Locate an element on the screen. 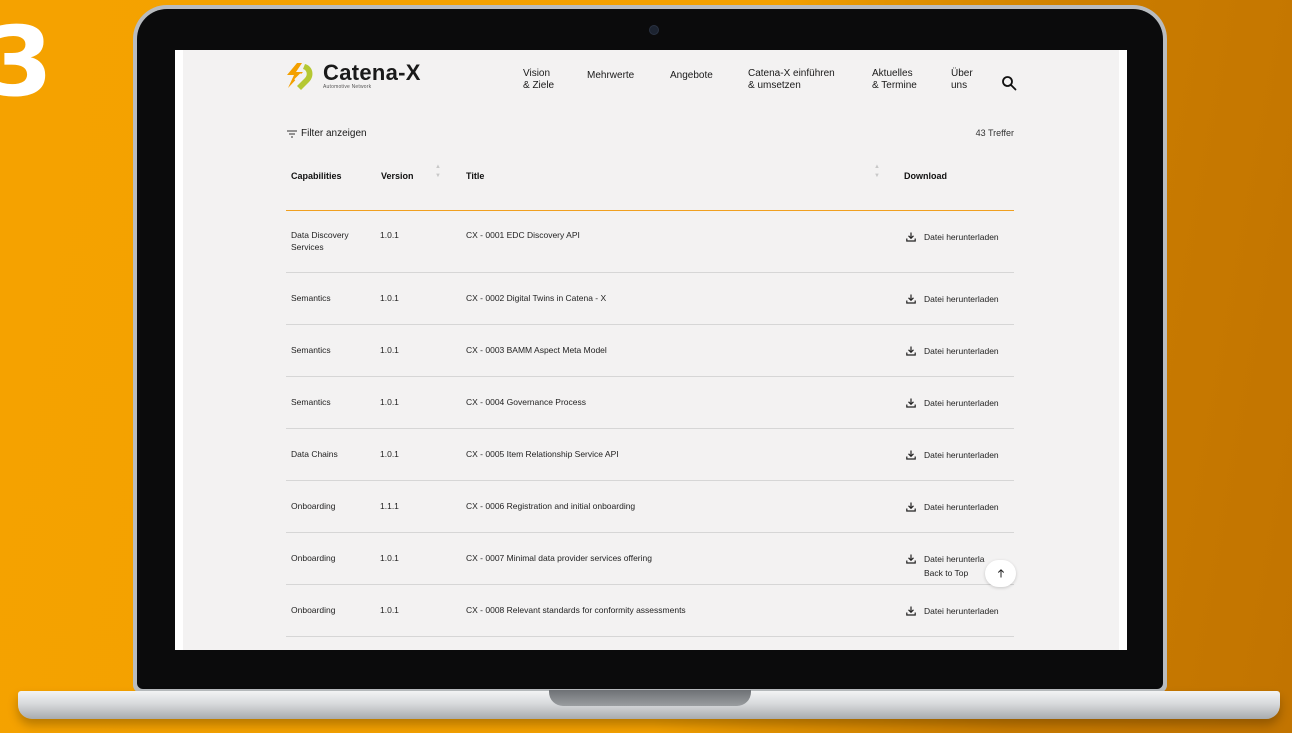  row-title: CX - 0005 Item Relationship Service API is located at coordinates (542, 454).